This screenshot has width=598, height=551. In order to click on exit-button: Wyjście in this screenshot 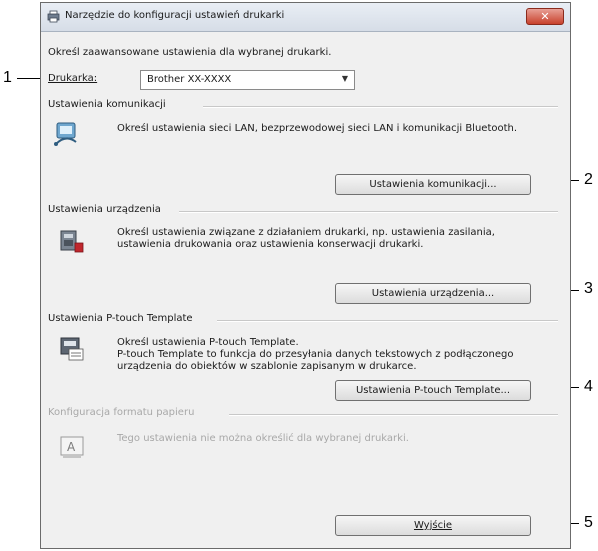, I will do `click(433, 525)`.